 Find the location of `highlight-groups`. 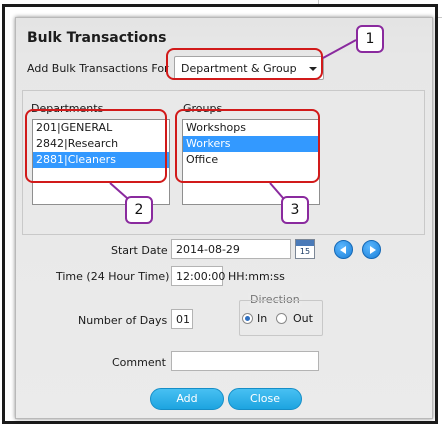

highlight-groups is located at coordinates (247, 146).